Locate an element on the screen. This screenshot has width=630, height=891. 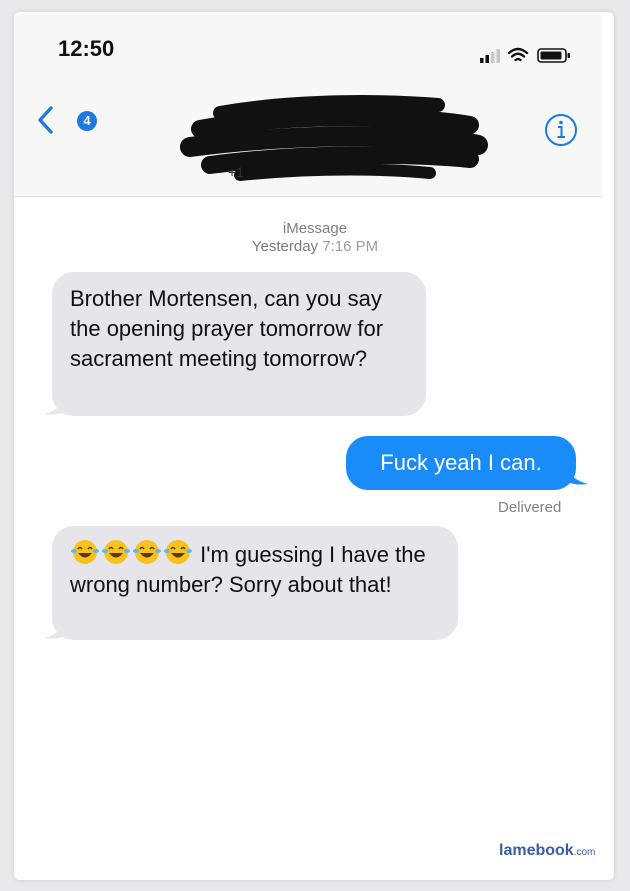
message-timestamp: Yesterday 7:16 PM is located at coordinates (315, 246).